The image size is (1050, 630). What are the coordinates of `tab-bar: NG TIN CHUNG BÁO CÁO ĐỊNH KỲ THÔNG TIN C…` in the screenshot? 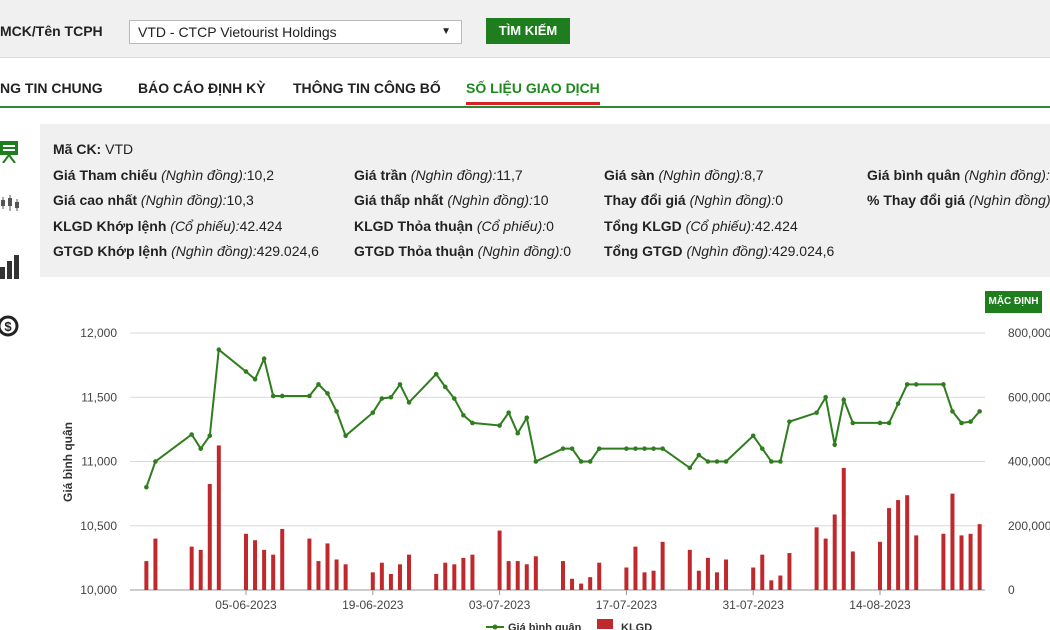 It's located at (525, 89).